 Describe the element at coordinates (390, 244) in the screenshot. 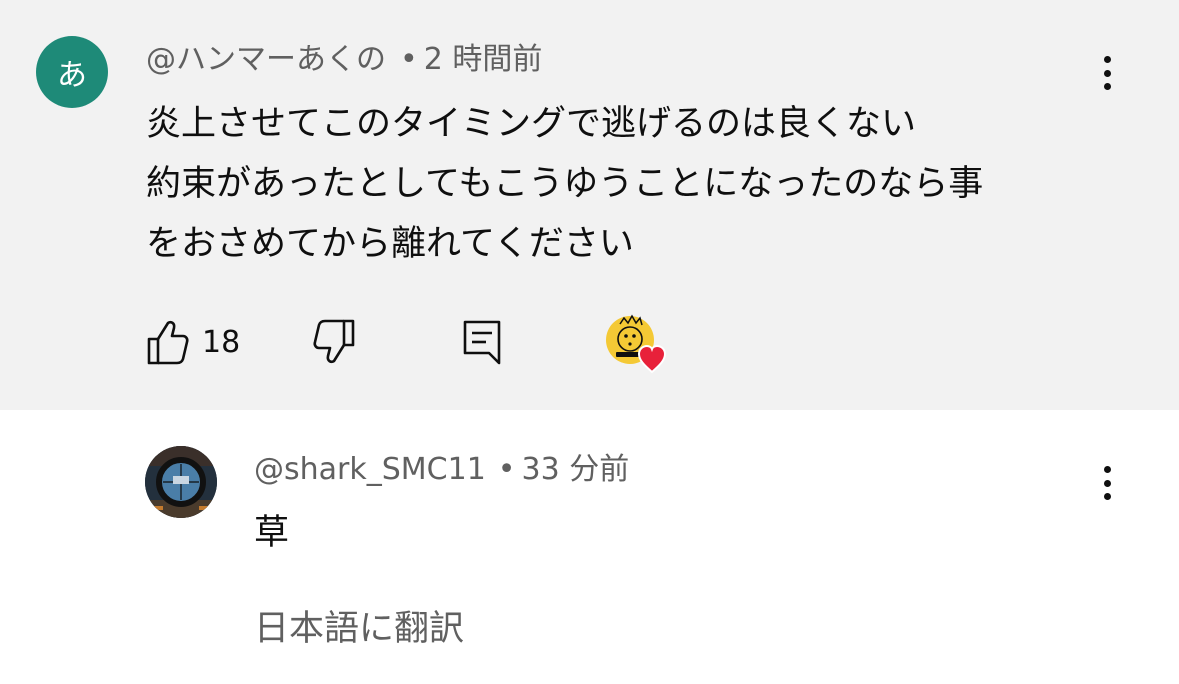

I see `comment-line: をおさめてから離れてください` at that location.